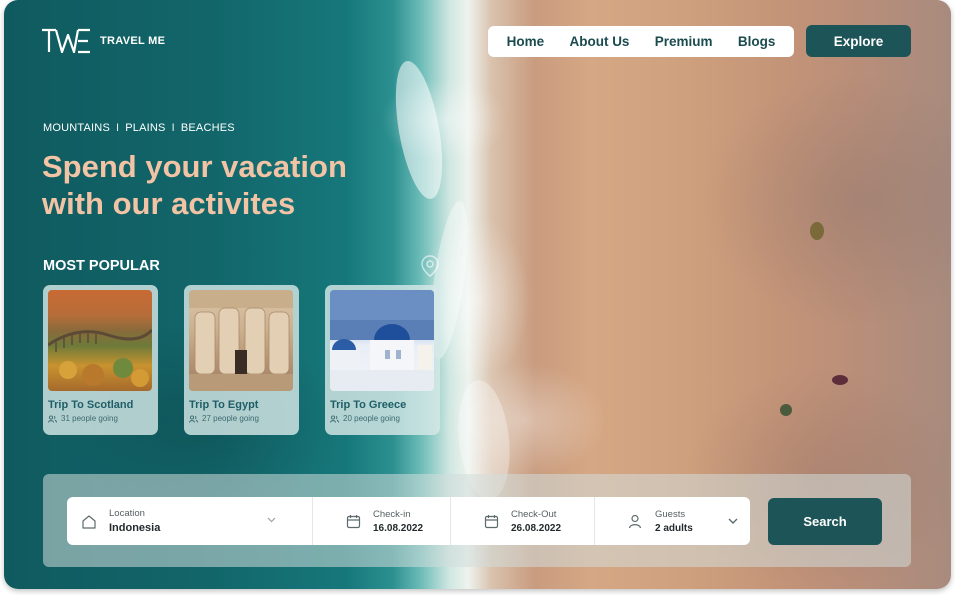  Describe the element at coordinates (398, 528) in the screenshot. I see `checkin-value: 16.08.2022` at that location.